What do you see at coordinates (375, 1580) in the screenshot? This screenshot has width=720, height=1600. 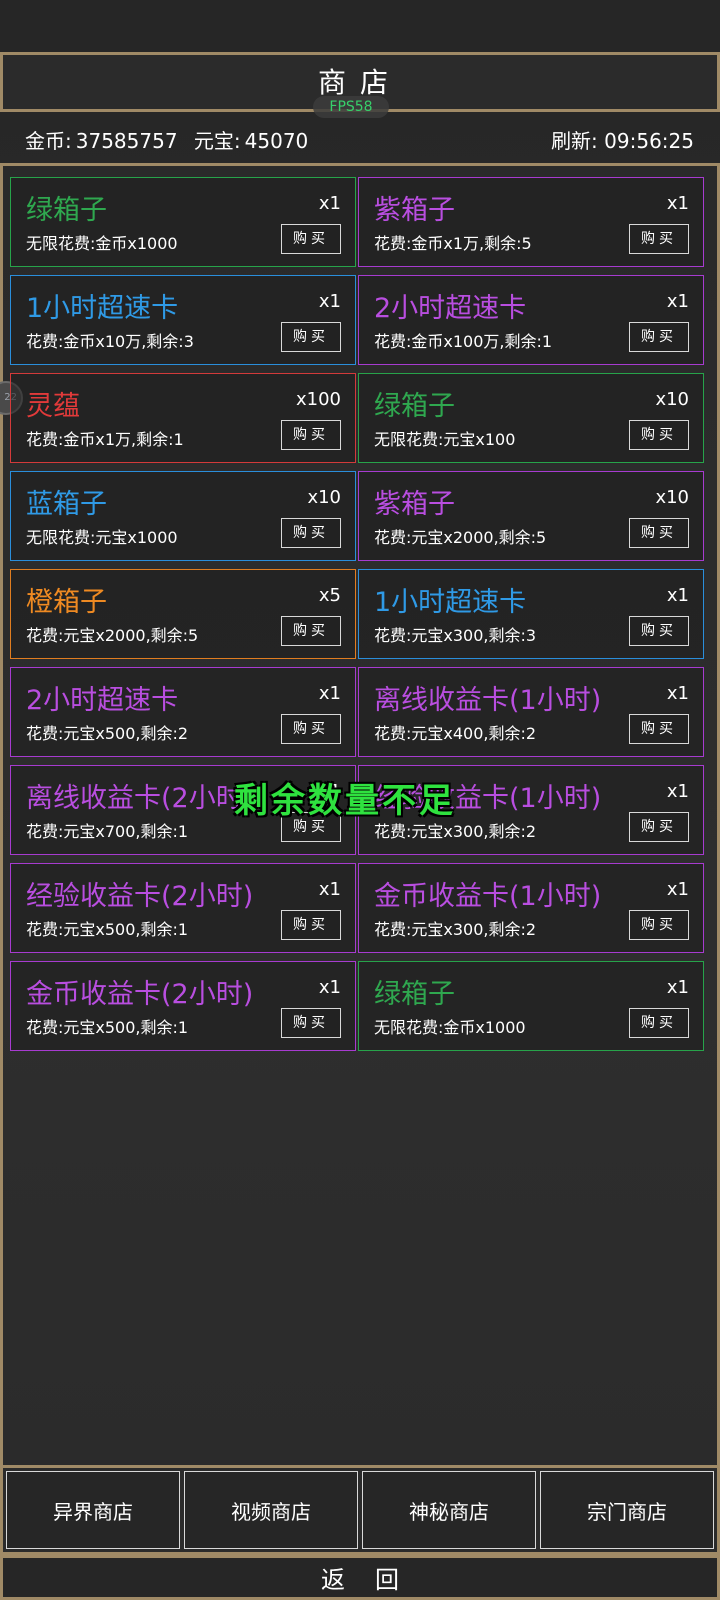 I see `back-button-label: 返回` at bounding box center [375, 1580].